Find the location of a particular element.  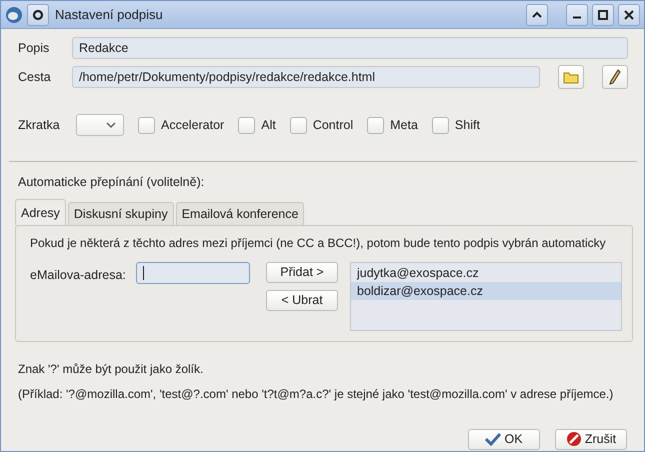

chevron-down-icon is located at coordinates (111, 125).